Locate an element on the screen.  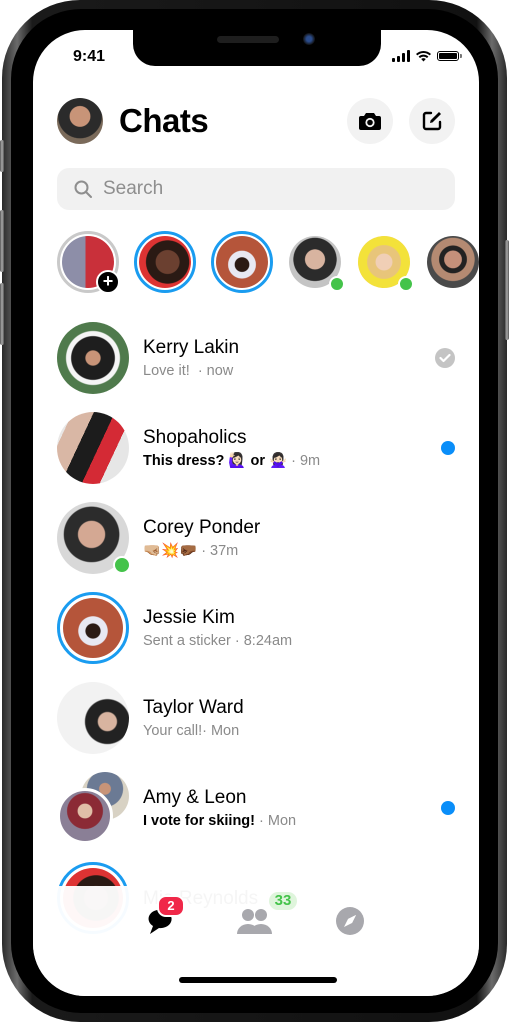
seen-check-icon is located at coordinates (445, 358).